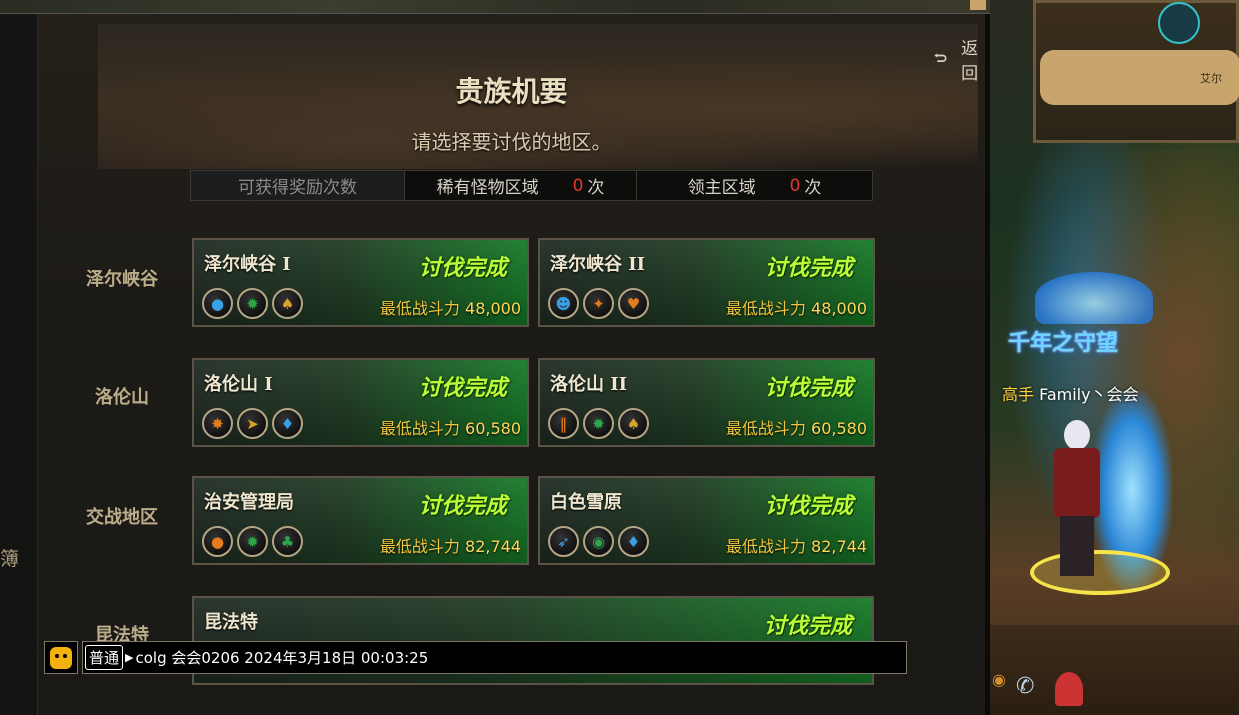 The height and width of the screenshot is (715, 1239). I want to click on book-icon, so click(978, 5).